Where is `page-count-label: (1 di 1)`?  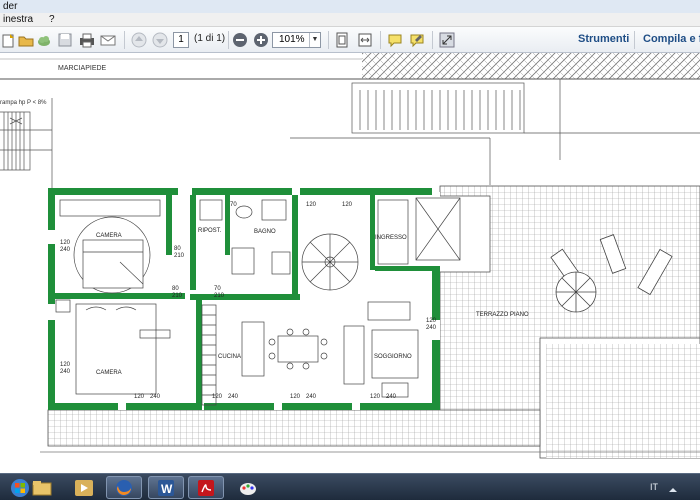 page-count-label: (1 di 1) is located at coordinates (210, 38).